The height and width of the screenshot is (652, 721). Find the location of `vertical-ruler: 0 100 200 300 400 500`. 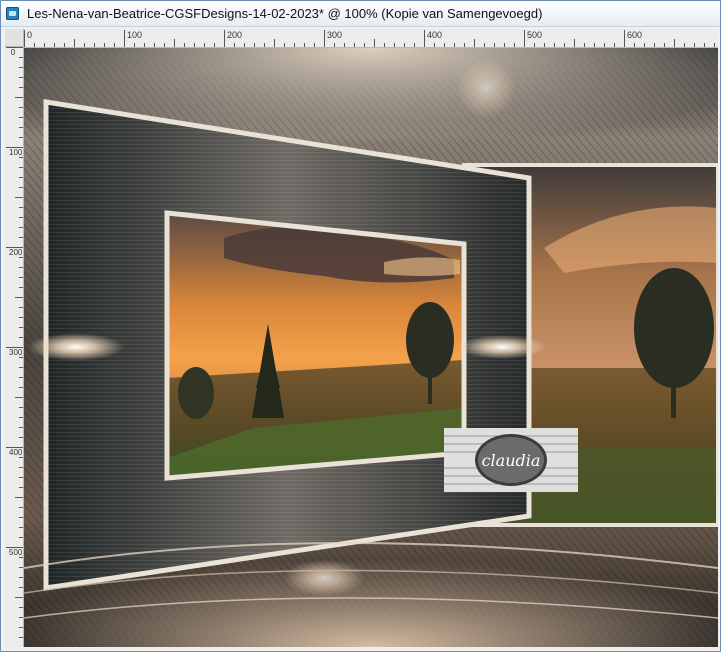

vertical-ruler: 0 100 200 300 400 500 is located at coordinates (14, 347).